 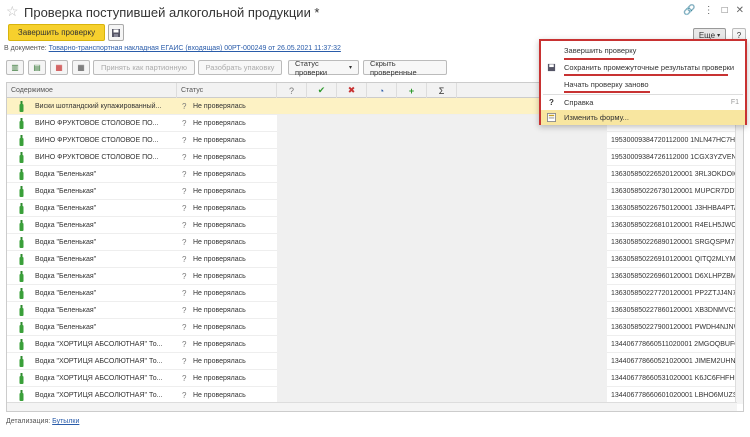 I want to click on column-header-content: Содержимое, so click(x=92, y=90).